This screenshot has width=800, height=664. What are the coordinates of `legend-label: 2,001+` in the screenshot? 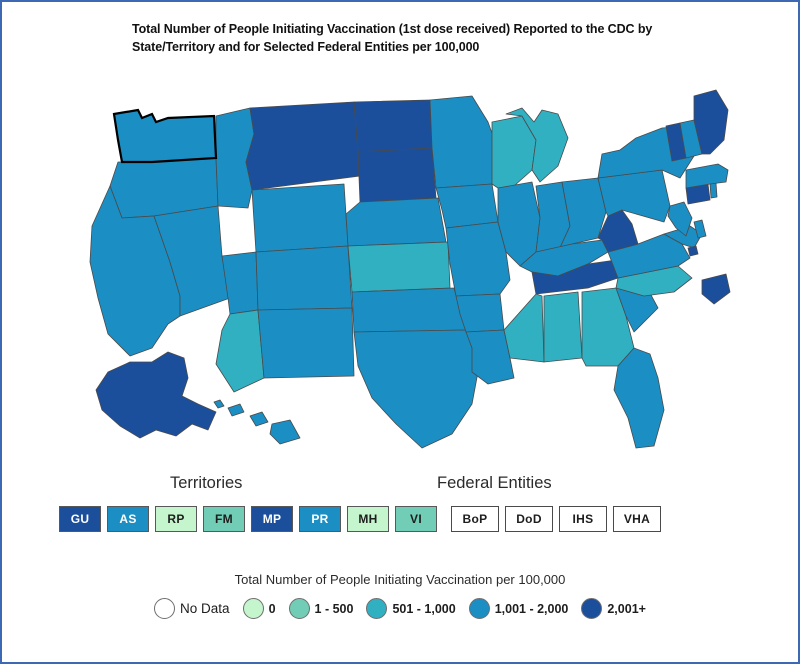 It's located at (626, 608).